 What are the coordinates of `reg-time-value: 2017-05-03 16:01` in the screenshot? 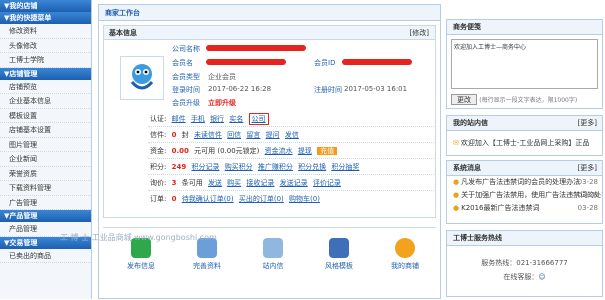 It's located at (376, 89).